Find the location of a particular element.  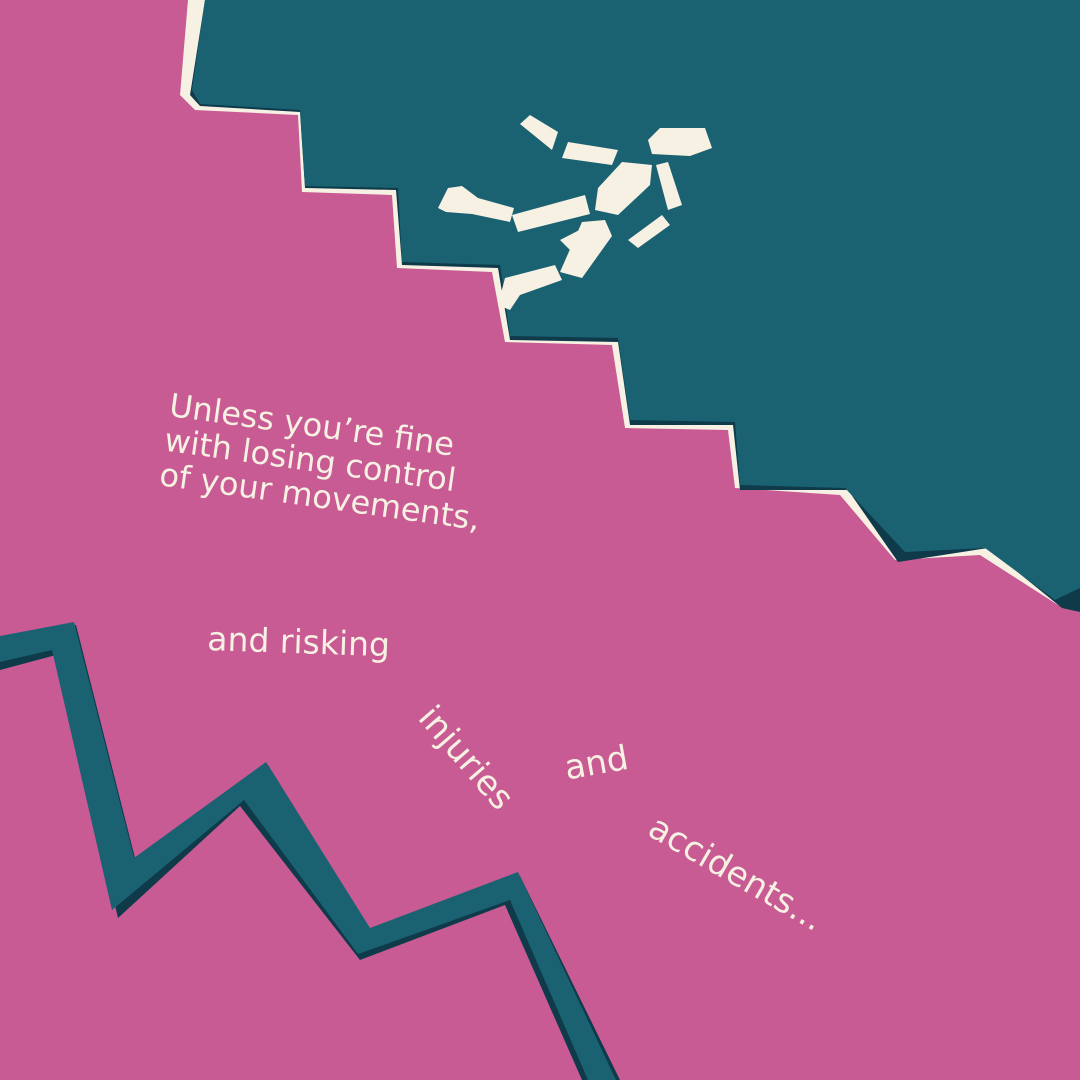

word-and: and is located at coordinates (596, 763).